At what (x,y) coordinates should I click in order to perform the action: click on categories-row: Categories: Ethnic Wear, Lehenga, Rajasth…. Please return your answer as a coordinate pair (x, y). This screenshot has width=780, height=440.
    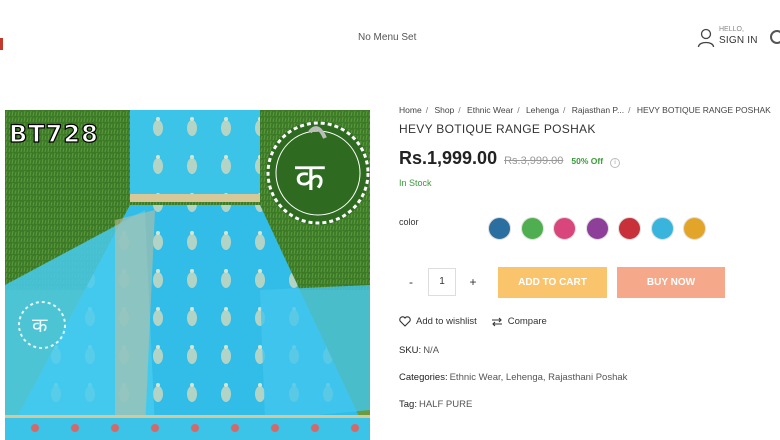
    Looking at the image, I should click on (513, 377).